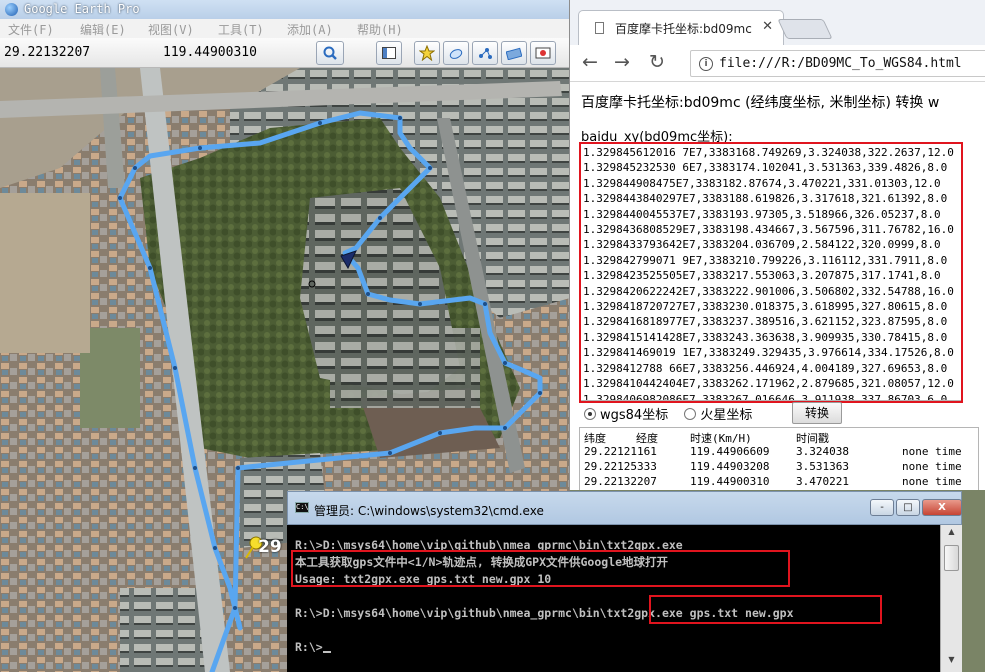  What do you see at coordinates (781, 481) in the screenshot?
I see `output-row: 29.22132207 119.44900310 3.470221 none time` at bounding box center [781, 481].